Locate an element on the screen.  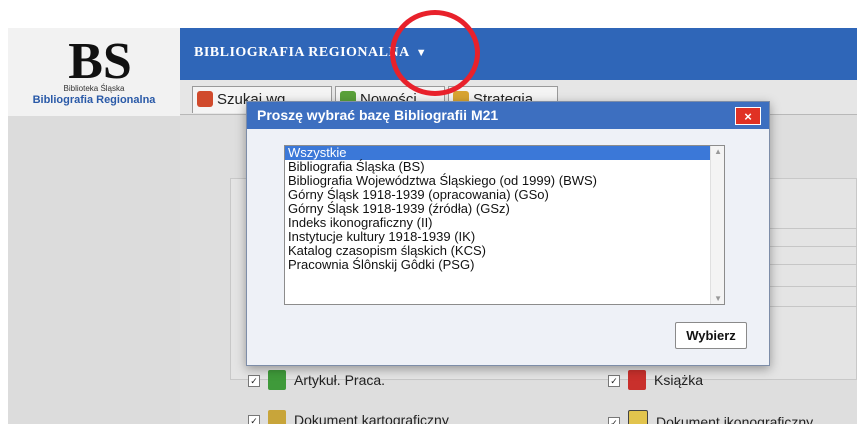
list-item: Indeks ikonograficzny (II) is located at coordinates (504, 223).